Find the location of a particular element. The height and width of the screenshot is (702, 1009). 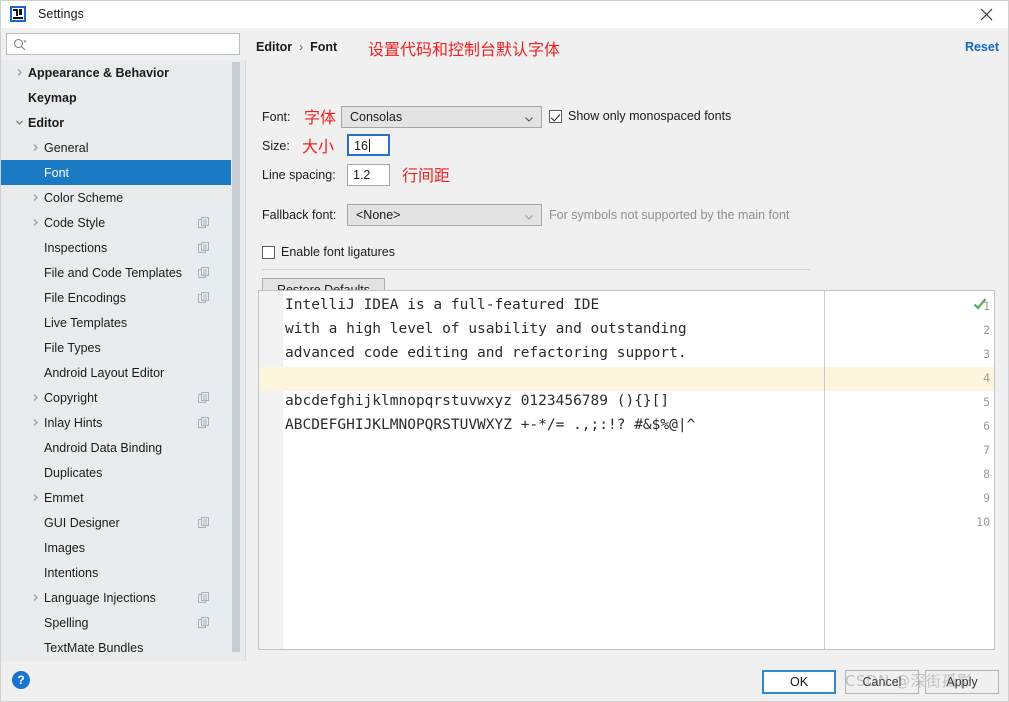

sidebar-item-keymap: Keymap is located at coordinates (115, 97).